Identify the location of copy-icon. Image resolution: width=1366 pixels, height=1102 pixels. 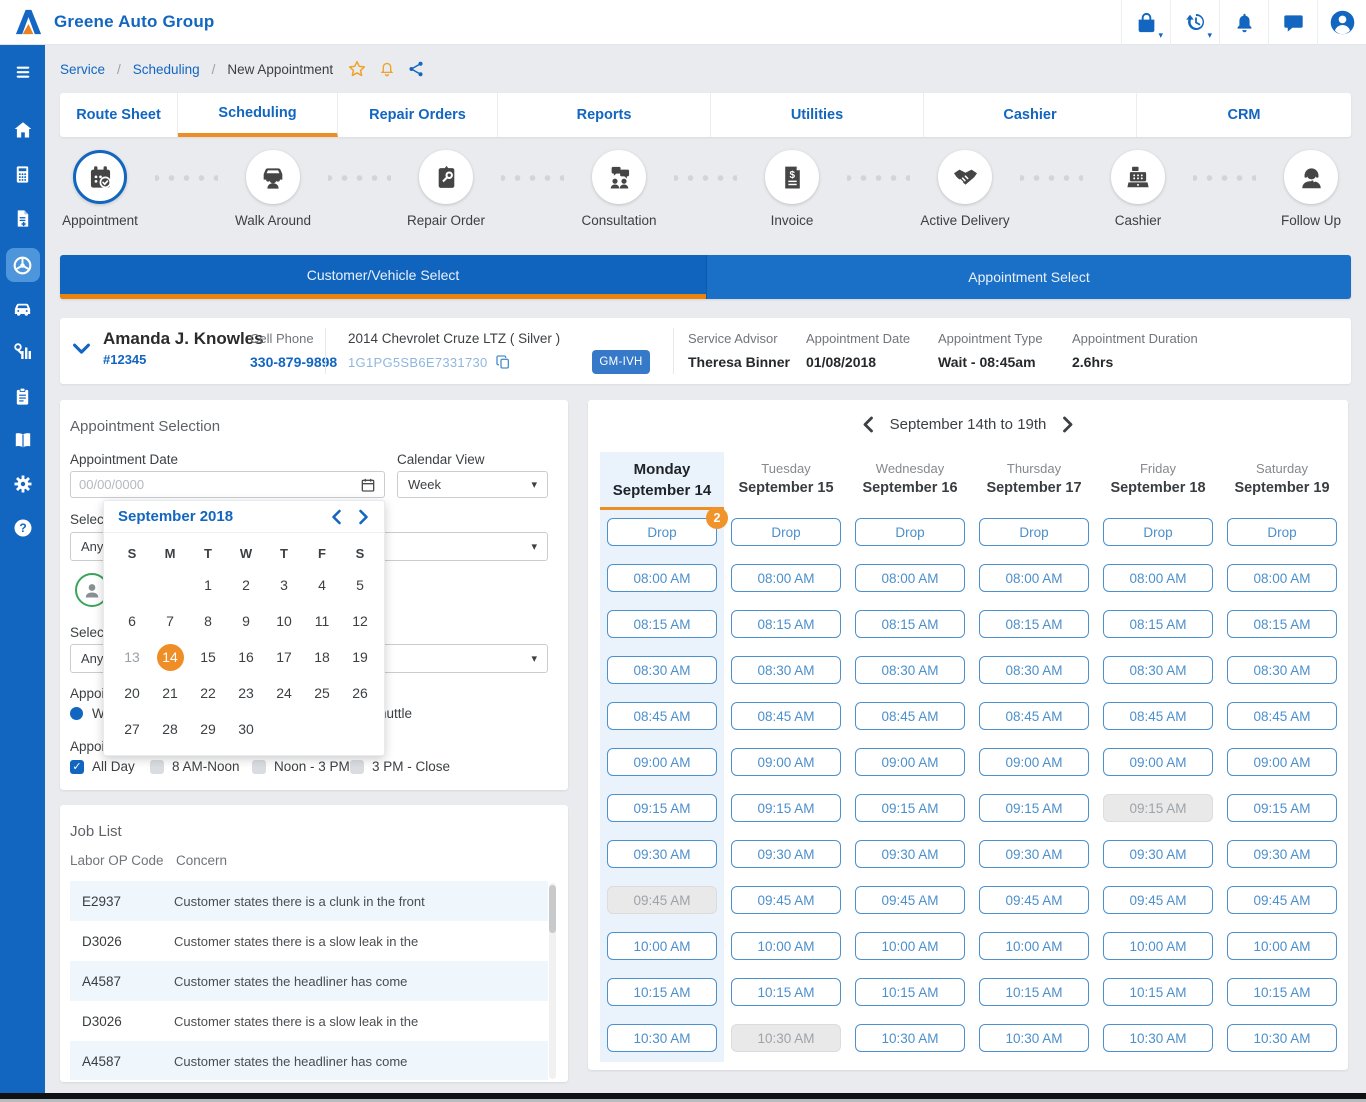
(503, 362).